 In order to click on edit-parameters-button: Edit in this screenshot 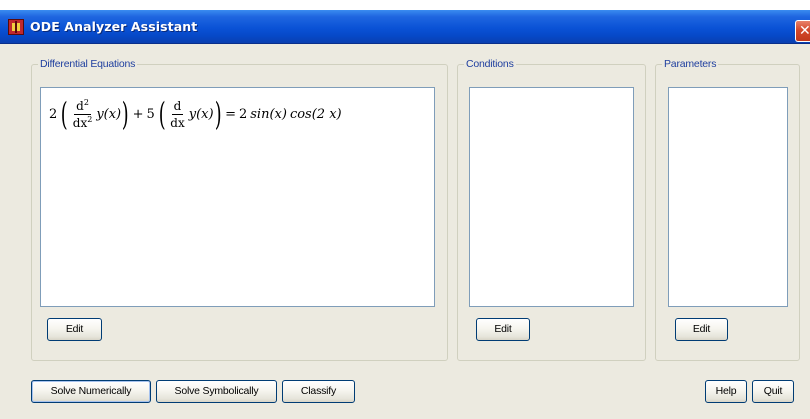, I will do `click(701, 329)`.